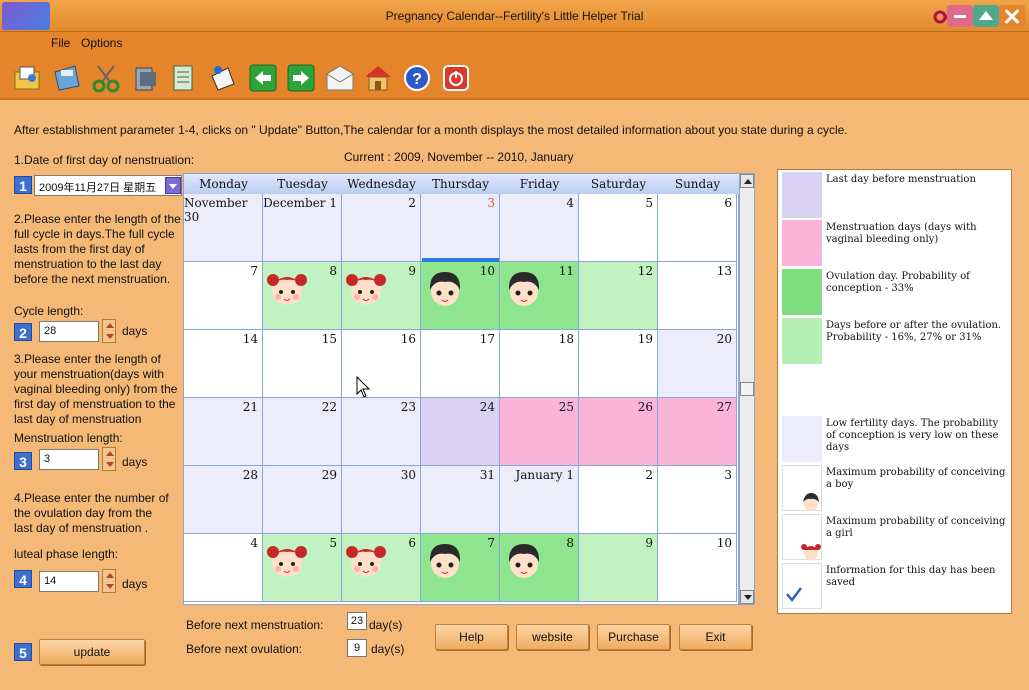 The height and width of the screenshot is (690, 1029). Describe the element at coordinates (552, 637) in the screenshot. I see `website-button: website` at that location.